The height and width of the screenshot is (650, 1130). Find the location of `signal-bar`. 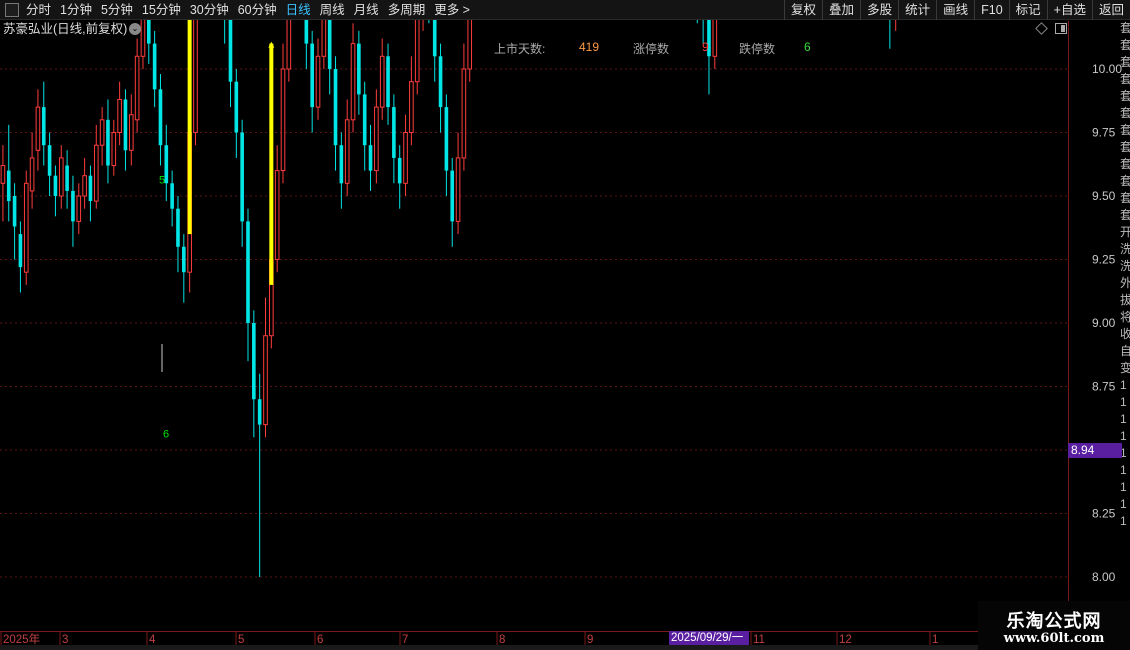

signal-bar is located at coordinates (189, 117).